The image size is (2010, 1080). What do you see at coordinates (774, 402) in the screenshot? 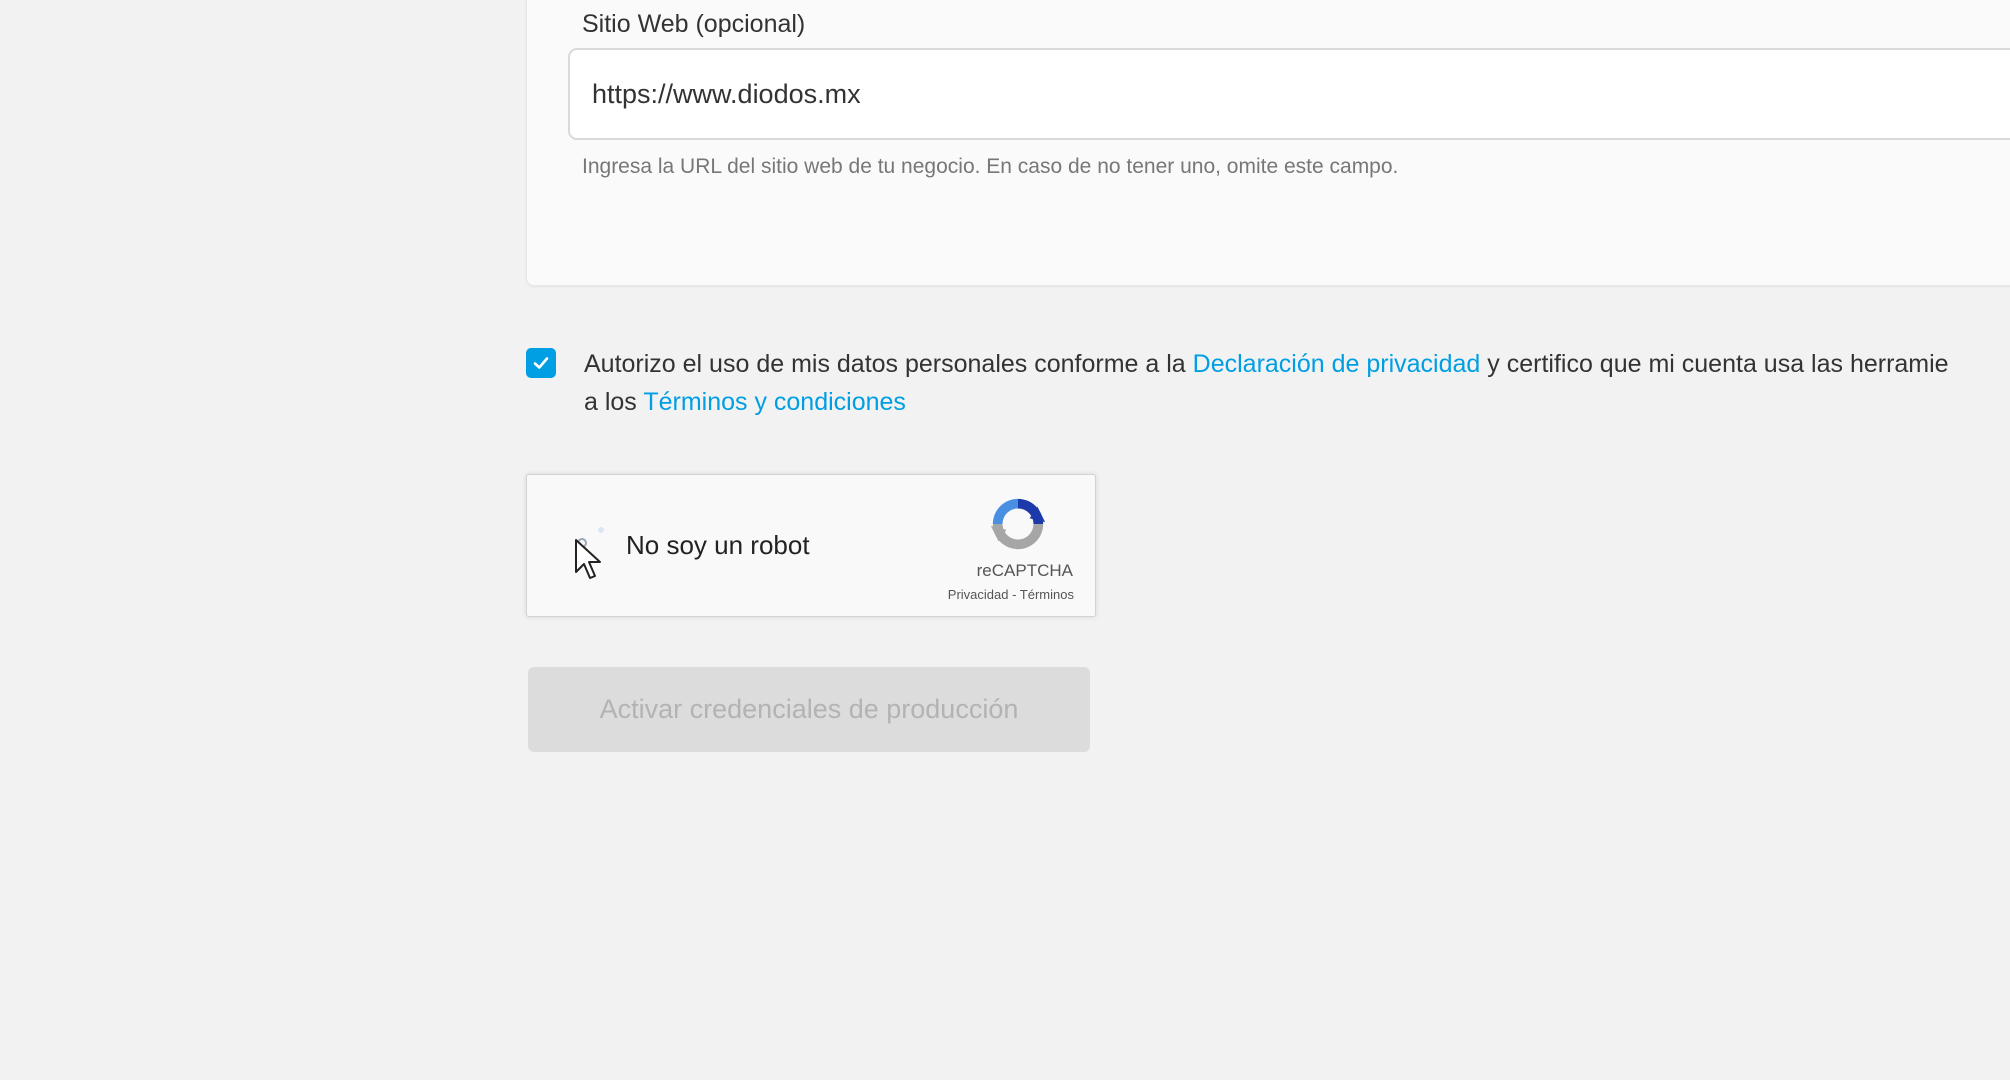
I see `terms-link: Términos y condiciones` at bounding box center [774, 402].